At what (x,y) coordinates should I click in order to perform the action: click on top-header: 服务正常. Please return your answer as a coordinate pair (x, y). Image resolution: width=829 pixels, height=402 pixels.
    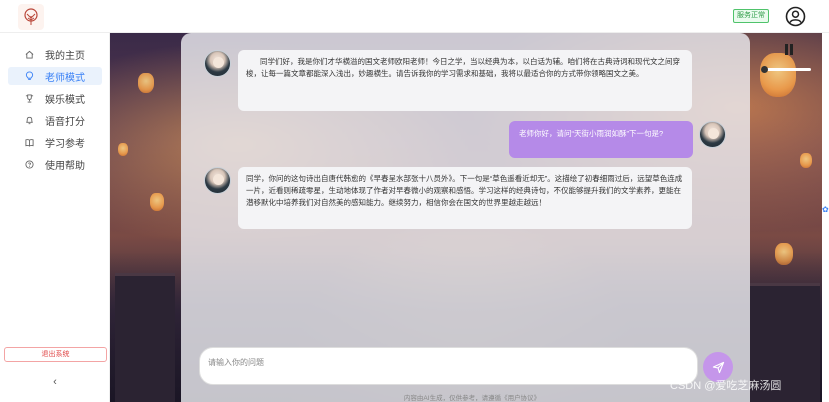
    Looking at the image, I should click on (414, 16).